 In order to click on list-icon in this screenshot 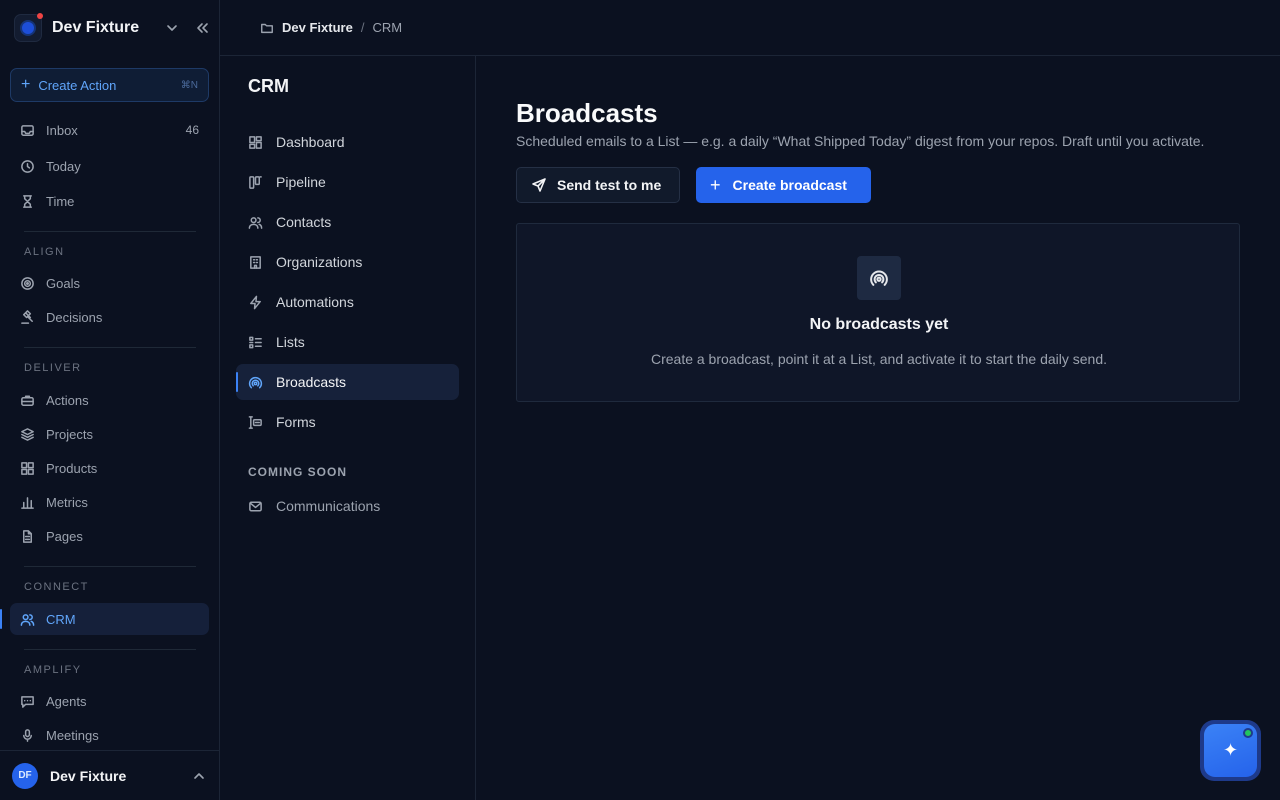, I will do `click(255, 342)`.